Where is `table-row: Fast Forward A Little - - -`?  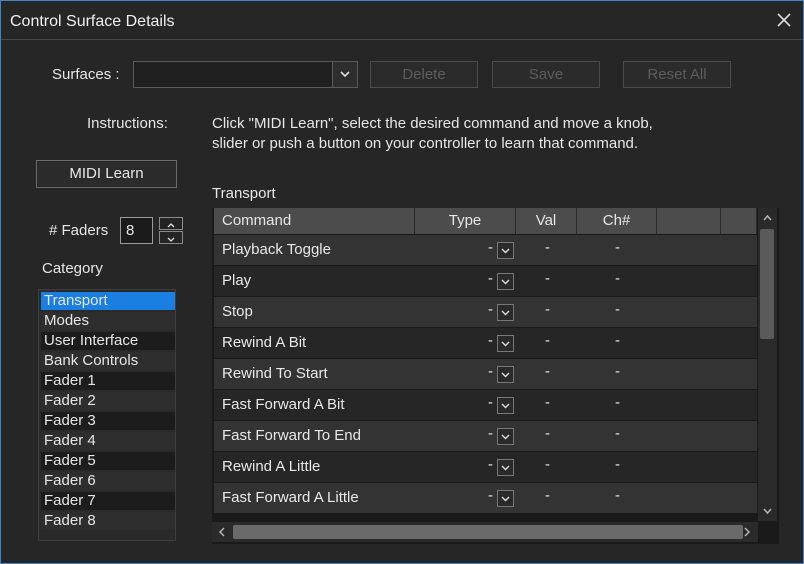 table-row: Fast Forward A Little - - - is located at coordinates (485, 498).